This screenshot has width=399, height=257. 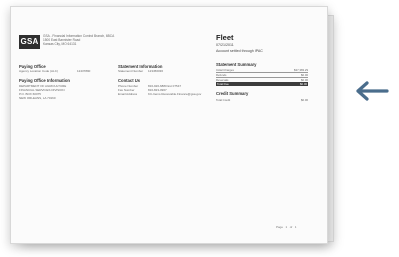 What do you see at coordinates (156, 71) in the screenshot?
I see `statement-number-value: 123456036` at bounding box center [156, 71].